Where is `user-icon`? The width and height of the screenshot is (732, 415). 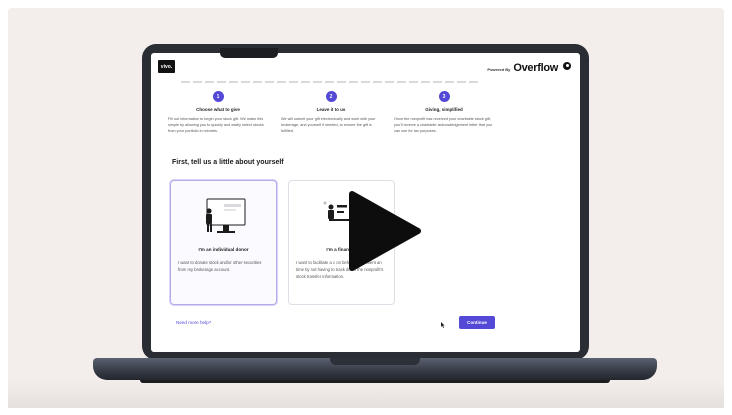
user-icon is located at coordinates (567, 66).